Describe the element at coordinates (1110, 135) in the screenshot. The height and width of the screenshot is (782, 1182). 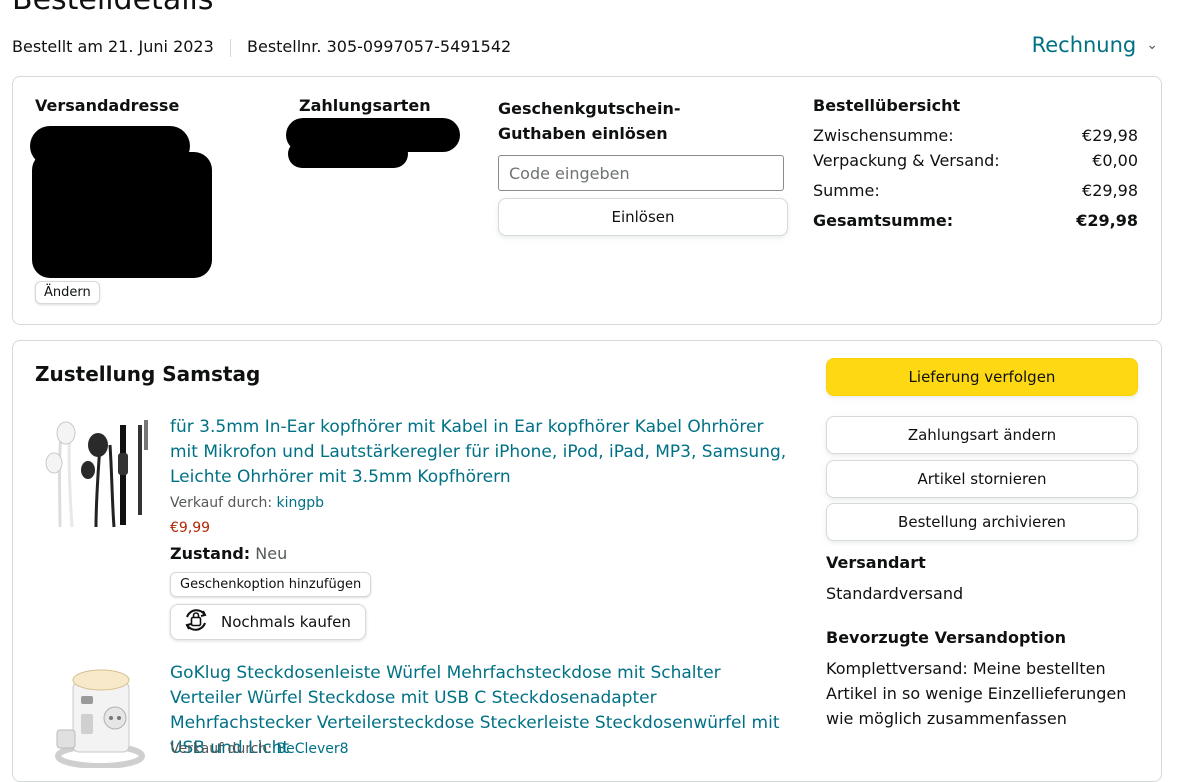
I see `subtotal-value: €29,98` at that location.